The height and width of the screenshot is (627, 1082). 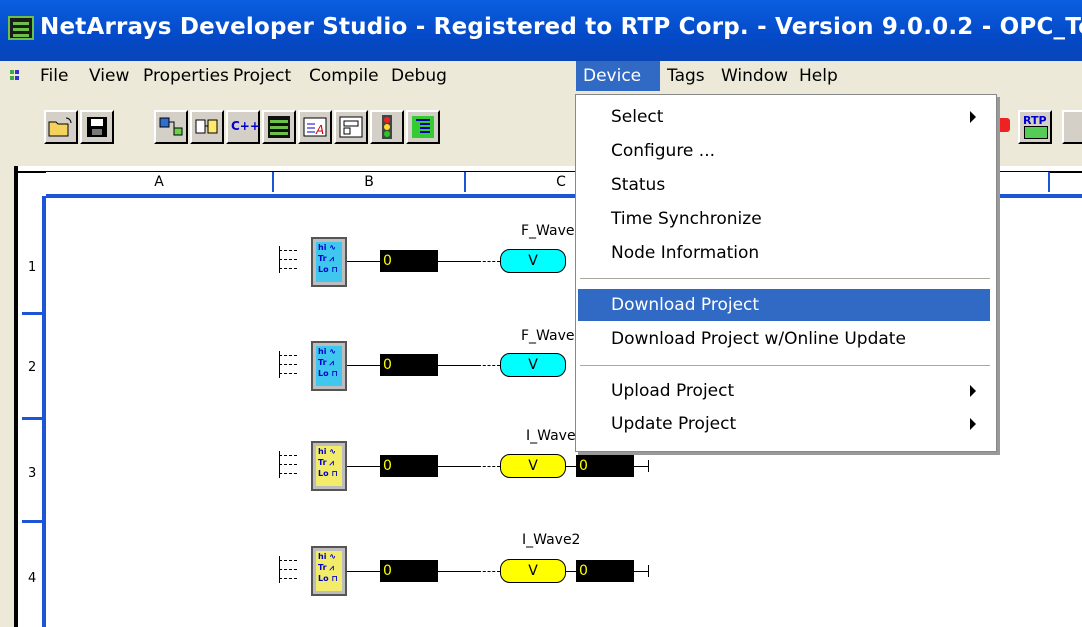 I want to click on device-menu-download-project-online-update: Download Project w/Online Update, so click(x=784, y=339).